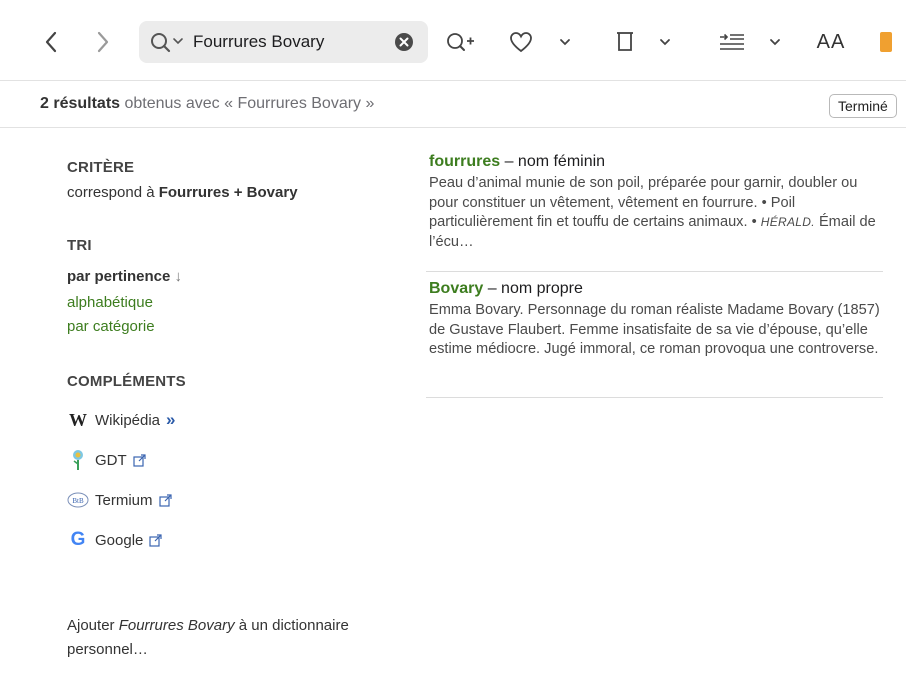 This screenshot has width=906, height=677. I want to click on clear-search-icon, so click(404, 44).